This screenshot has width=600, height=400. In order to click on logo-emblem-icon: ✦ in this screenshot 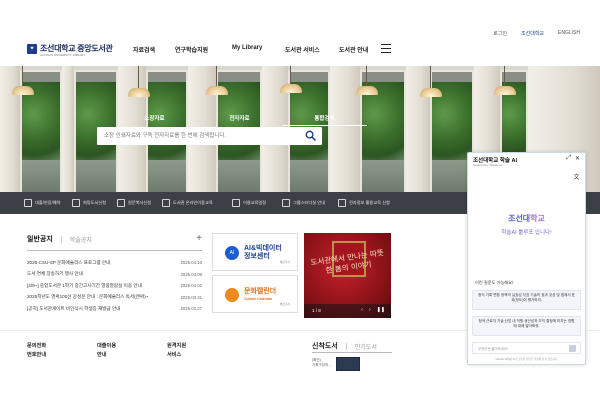, I will do `click(32, 48)`.